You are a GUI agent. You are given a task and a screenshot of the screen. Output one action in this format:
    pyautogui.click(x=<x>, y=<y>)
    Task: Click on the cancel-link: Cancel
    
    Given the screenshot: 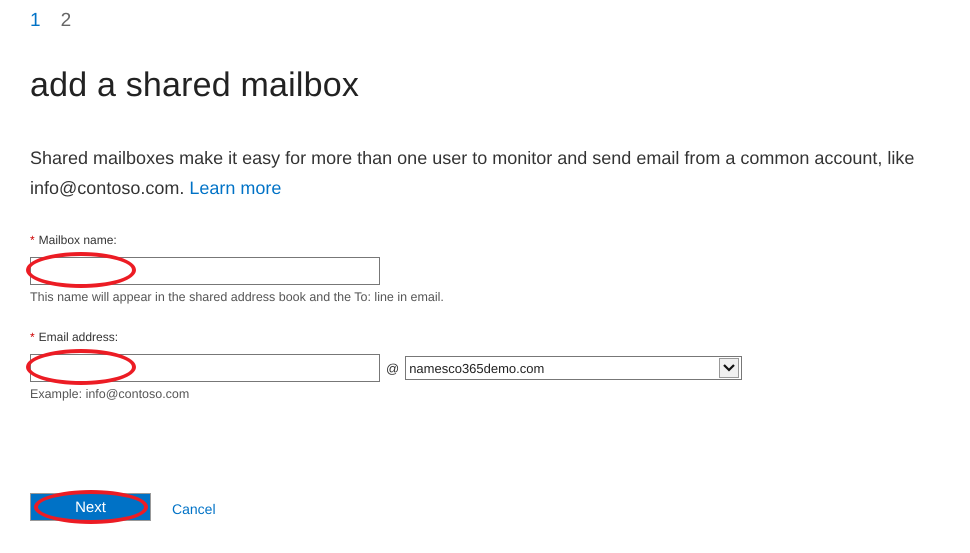 What is the action you would take?
    pyautogui.click(x=194, y=509)
    